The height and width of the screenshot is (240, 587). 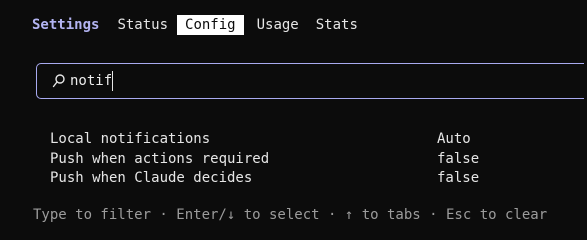 What do you see at coordinates (278, 25) in the screenshot?
I see `tab-usage: Usage` at bounding box center [278, 25].